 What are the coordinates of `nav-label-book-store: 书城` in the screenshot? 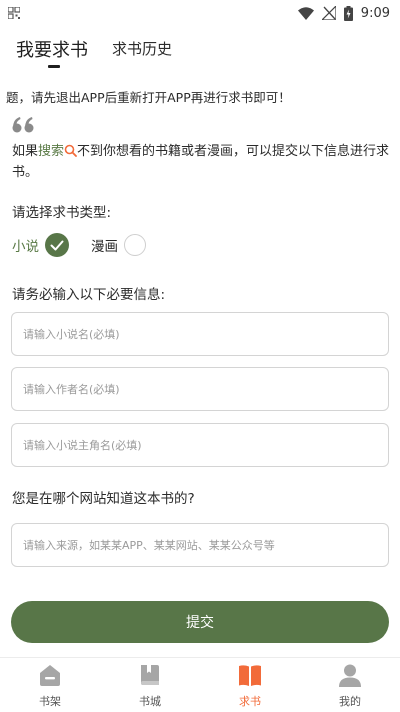 It's located at (150, 701).